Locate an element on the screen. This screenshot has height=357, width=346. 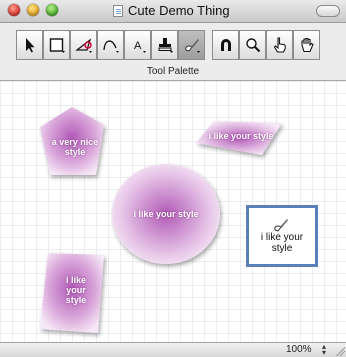
magnet-icon is located at coordinates (225, 45).